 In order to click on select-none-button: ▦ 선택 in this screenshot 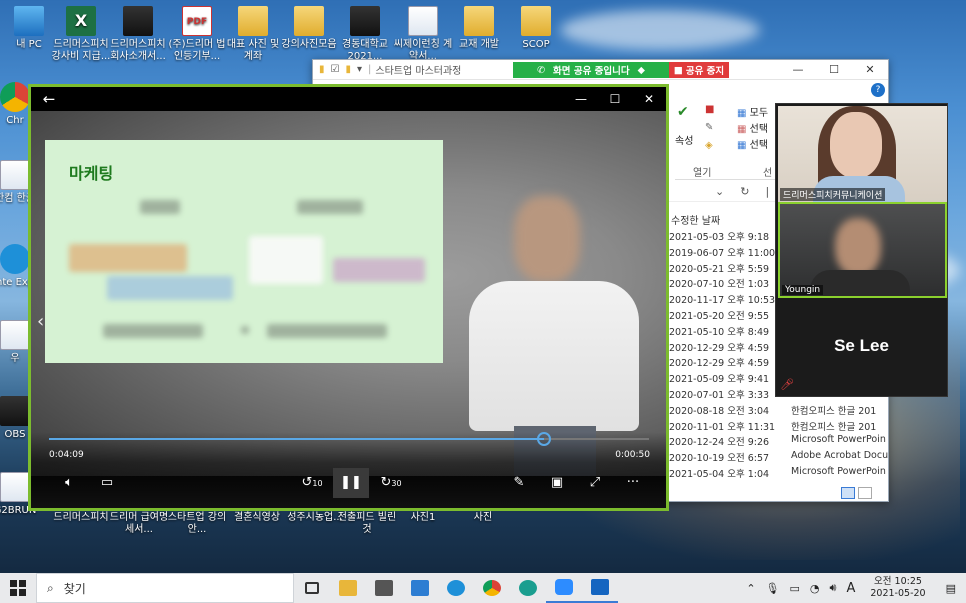, I will do `click(752, 127)`.